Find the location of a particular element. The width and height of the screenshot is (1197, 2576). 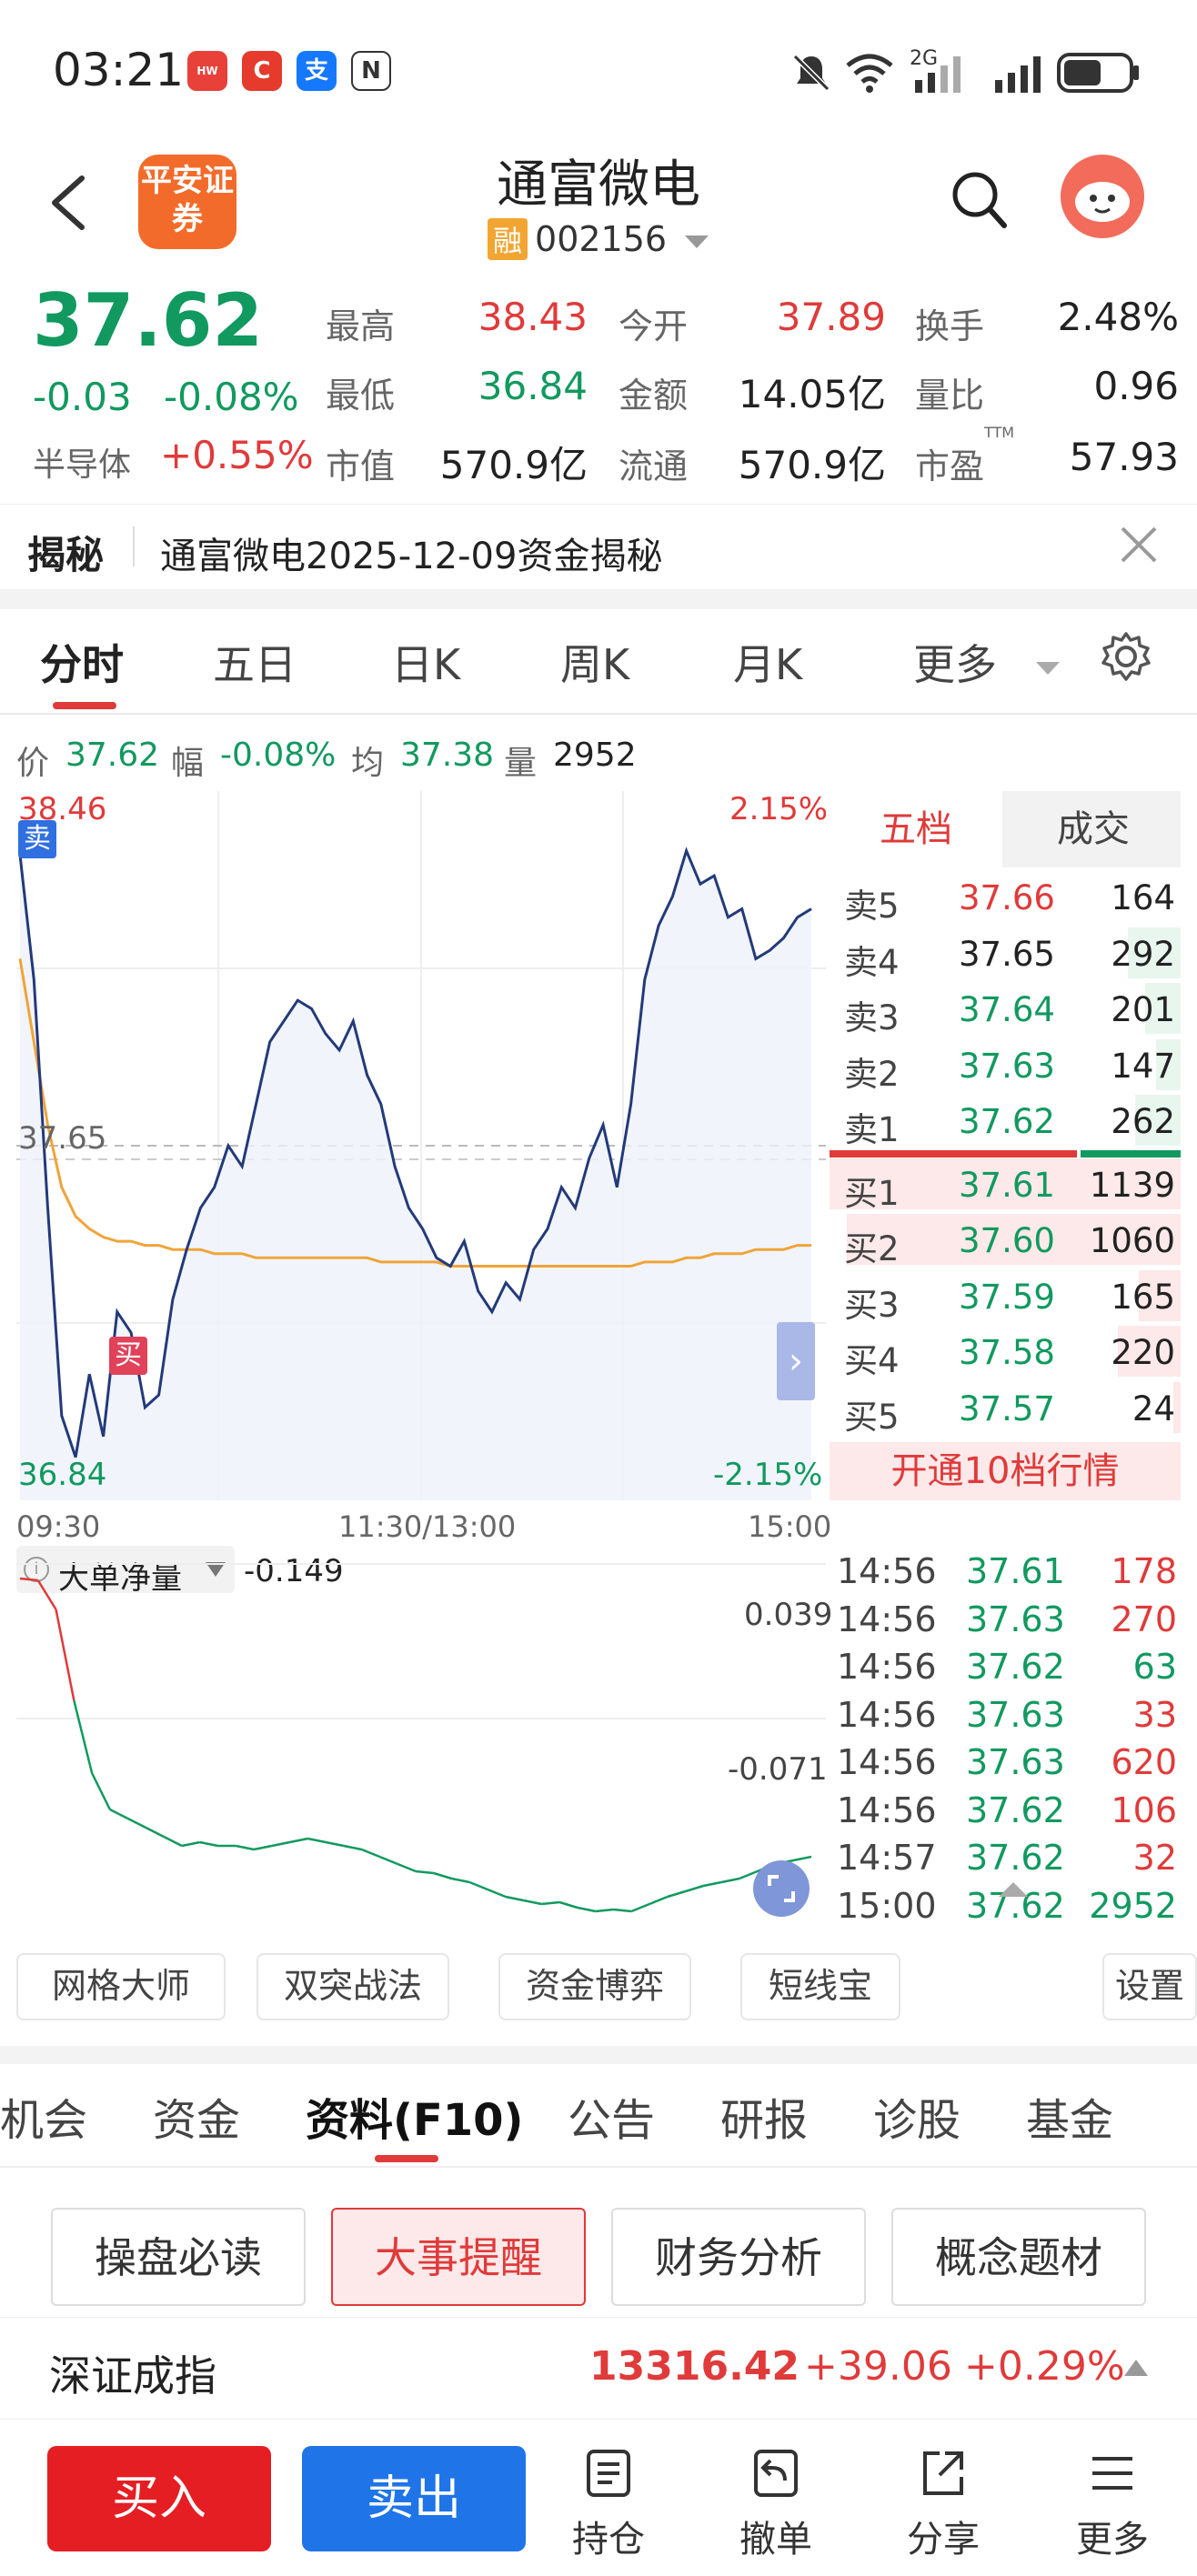

level-price: 37.66 is located at coordinates (1007, 897).